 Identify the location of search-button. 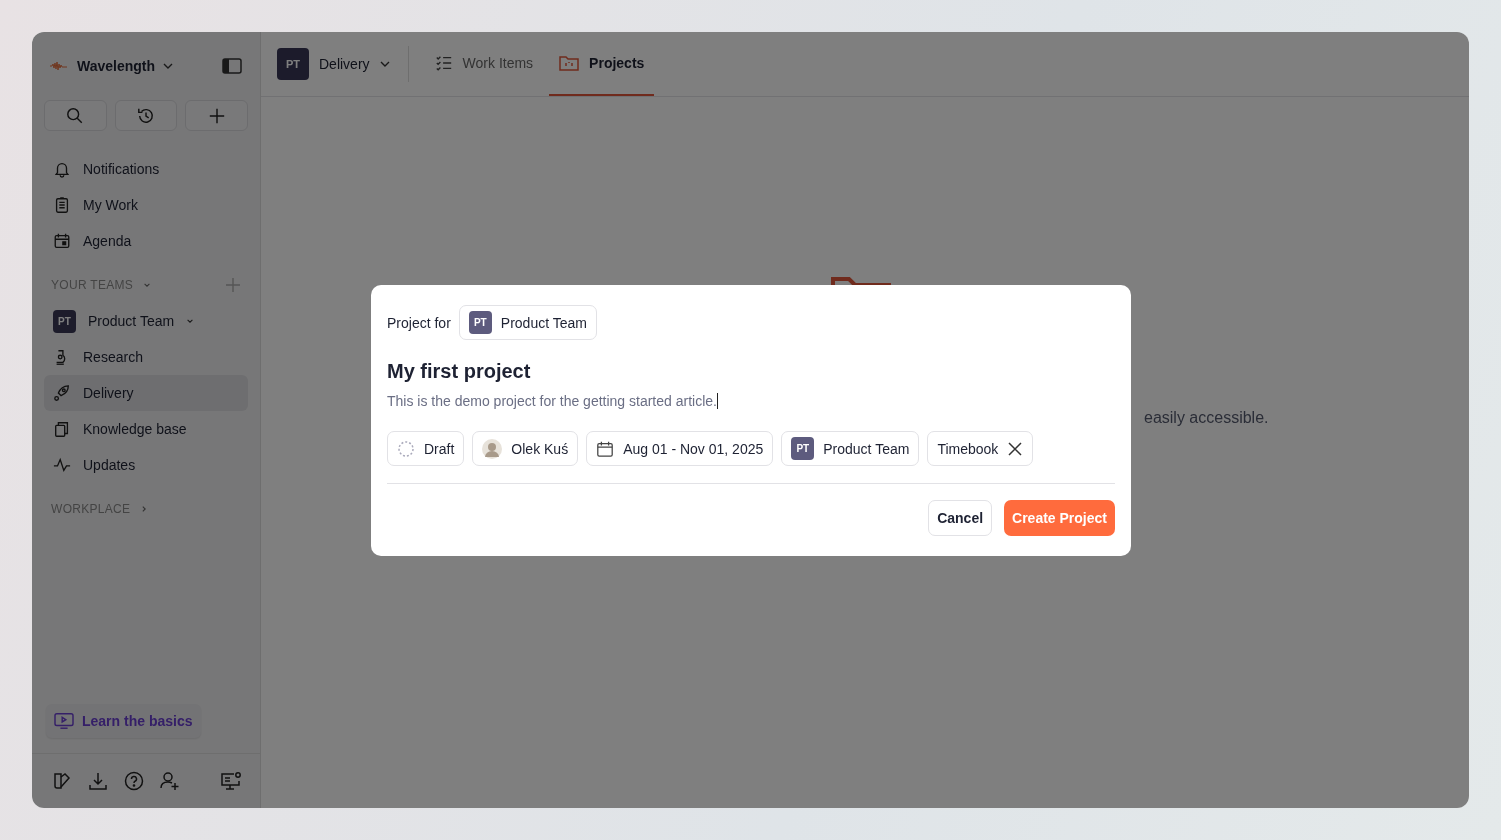
(75, 115).